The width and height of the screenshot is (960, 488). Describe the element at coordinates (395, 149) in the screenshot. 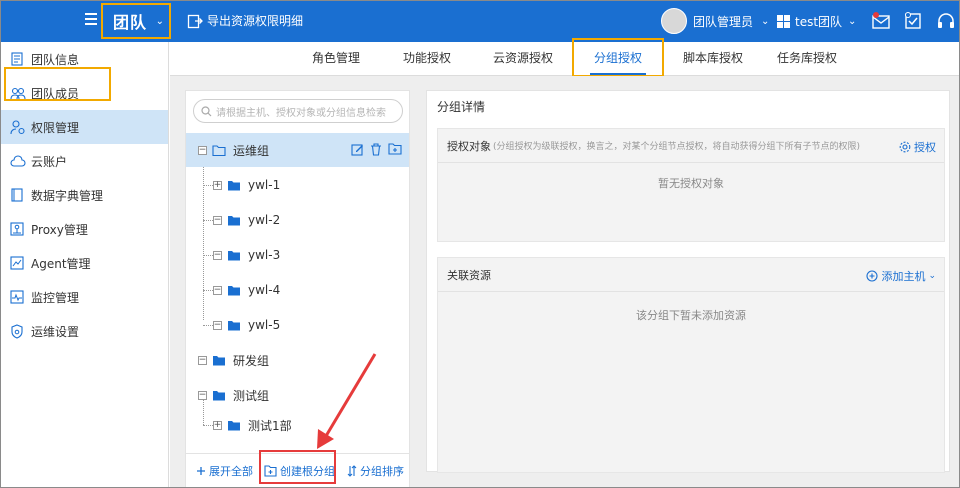

I see `add-subgroup-icon` at that location.